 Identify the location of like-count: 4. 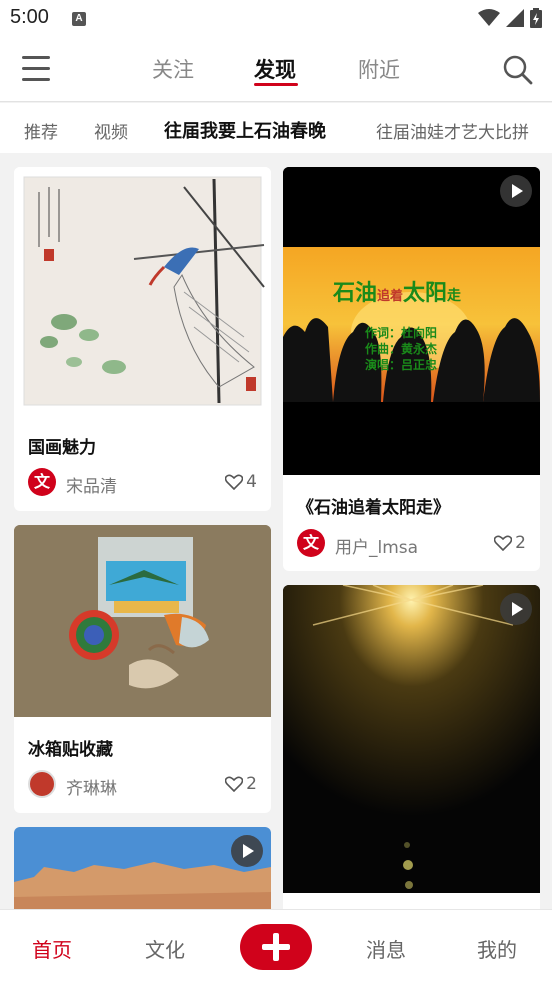
(251, 482).